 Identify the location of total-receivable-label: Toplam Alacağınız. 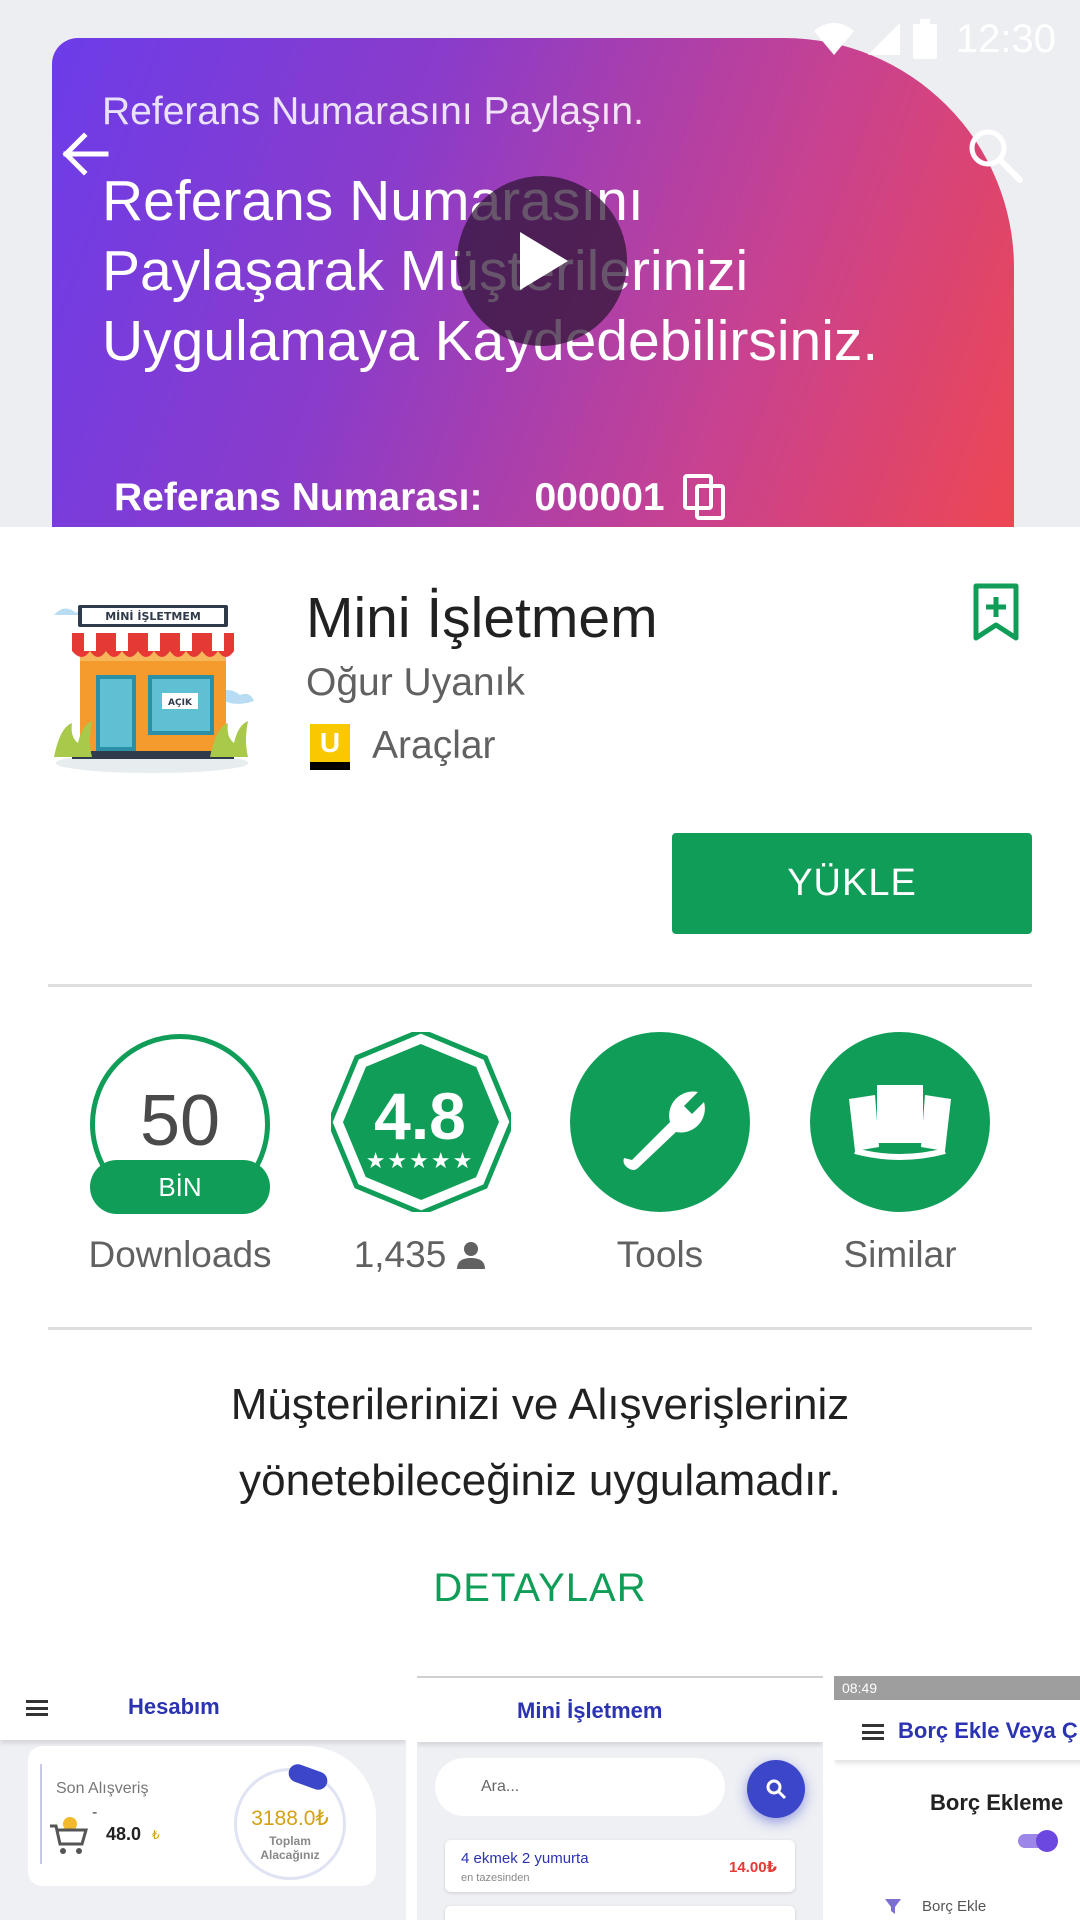
(290, 1848).